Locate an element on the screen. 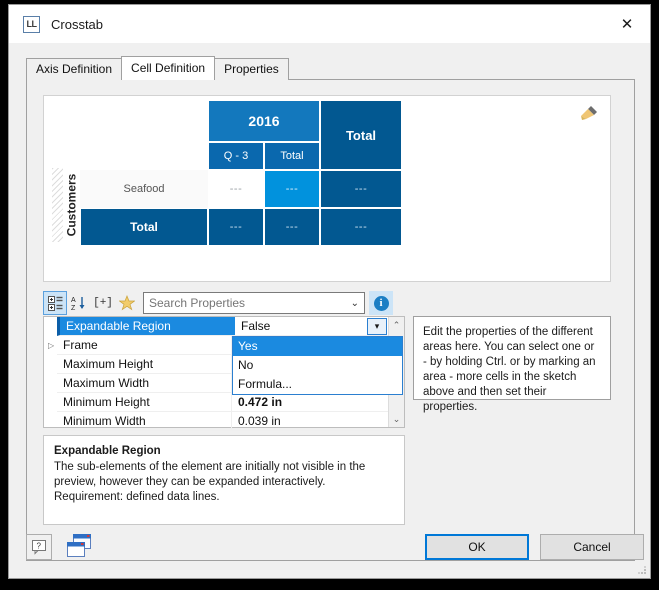  crosstab-cell-total-total: --- is located at coordinates (292, 227).